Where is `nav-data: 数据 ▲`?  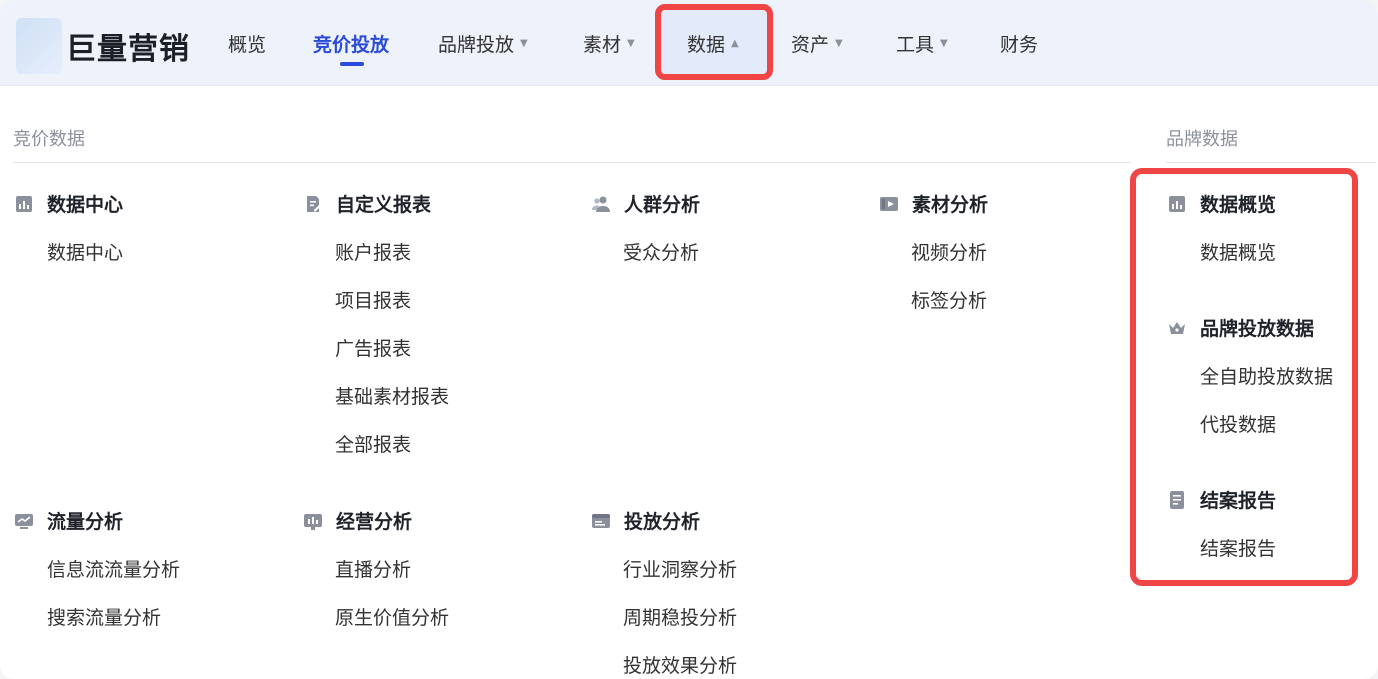
nav-data: 数据 ▲ is located at coordinates (713, 43).